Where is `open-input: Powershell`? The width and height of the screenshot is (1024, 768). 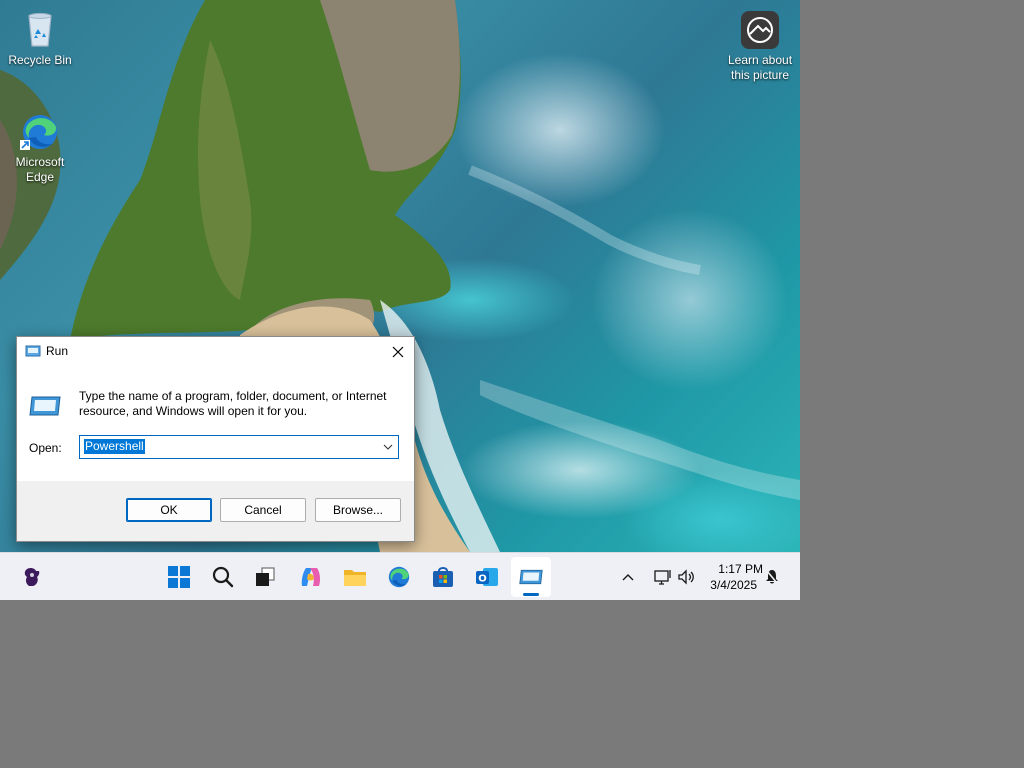 open-input: Powershell is located at coordinates (114, 446).